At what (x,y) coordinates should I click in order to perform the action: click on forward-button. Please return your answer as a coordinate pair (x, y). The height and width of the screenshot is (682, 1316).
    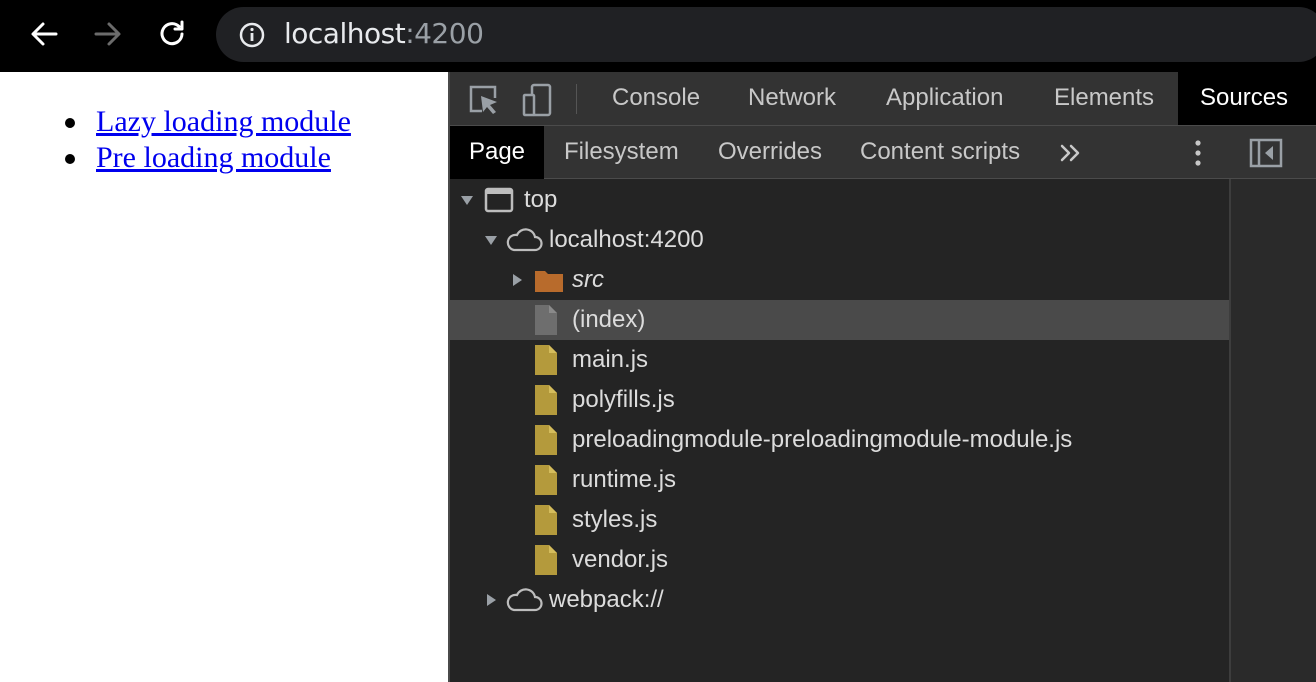
    Looking at the image, I should click on (108, 34).